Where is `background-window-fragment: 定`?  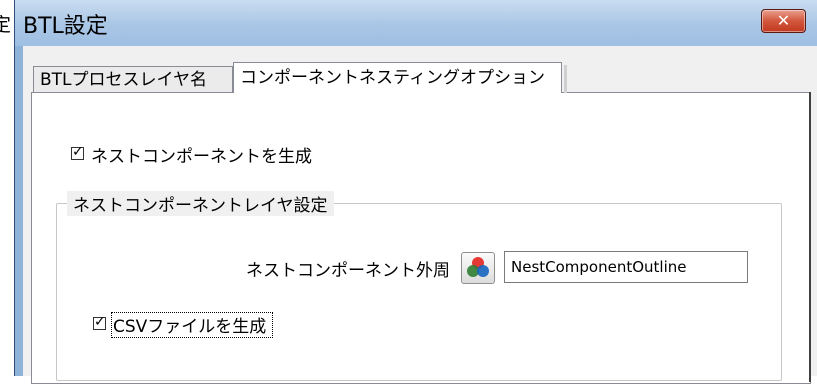 background-window-fragment: 定 is located at coordinates (7, 188).